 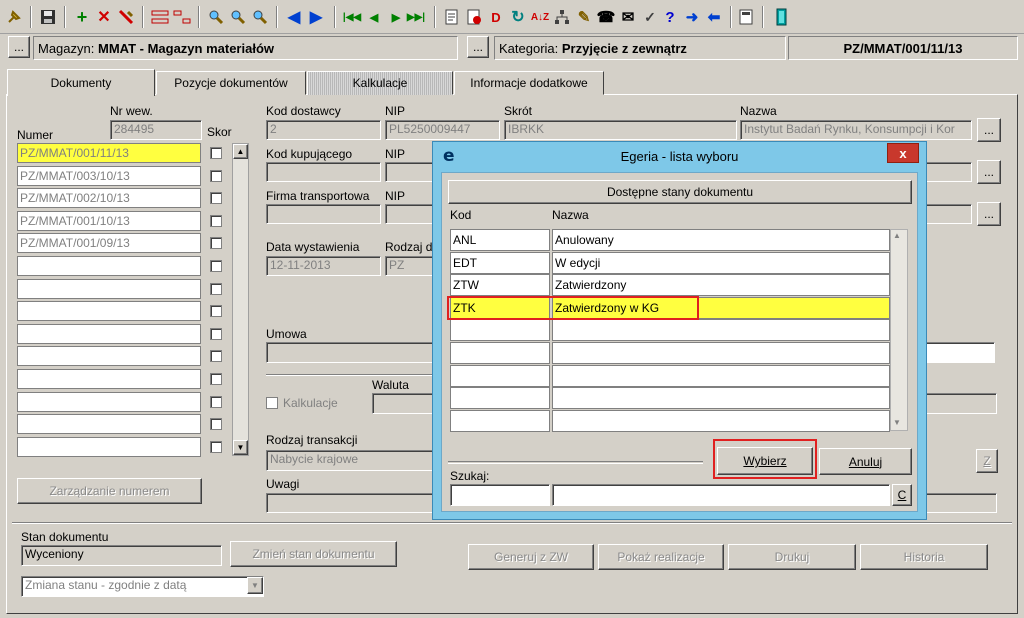 What do you see at coordinates (606, 17) in the screenshot?
I see `phone-icon: ☎` at bounding box center [606, 17].